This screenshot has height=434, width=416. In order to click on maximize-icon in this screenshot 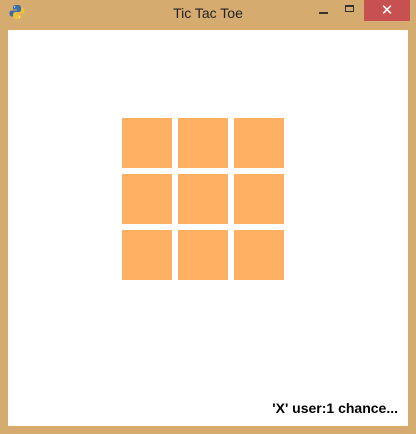, I will do `click(349, 8)`.